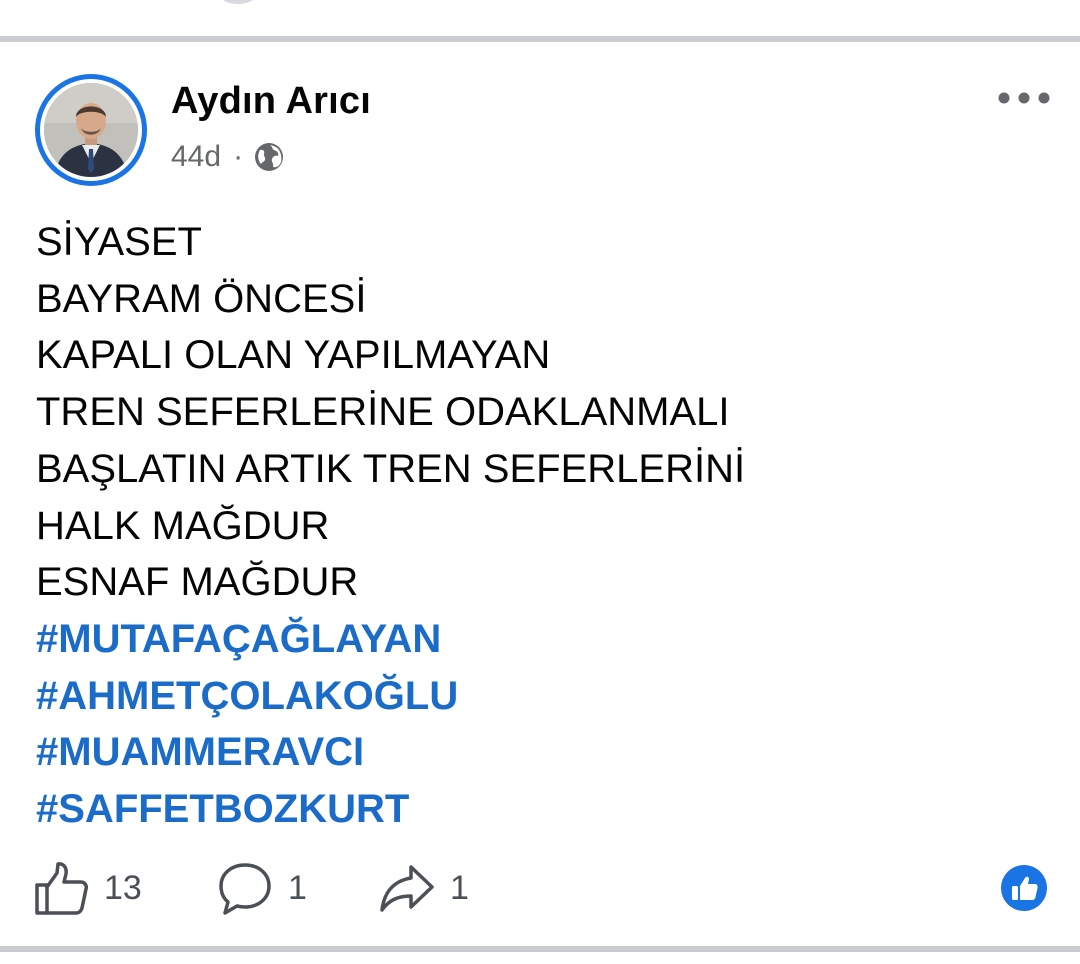 The image size is (1080, 964). I want to click on comment-button: 1, so click(261, 888).